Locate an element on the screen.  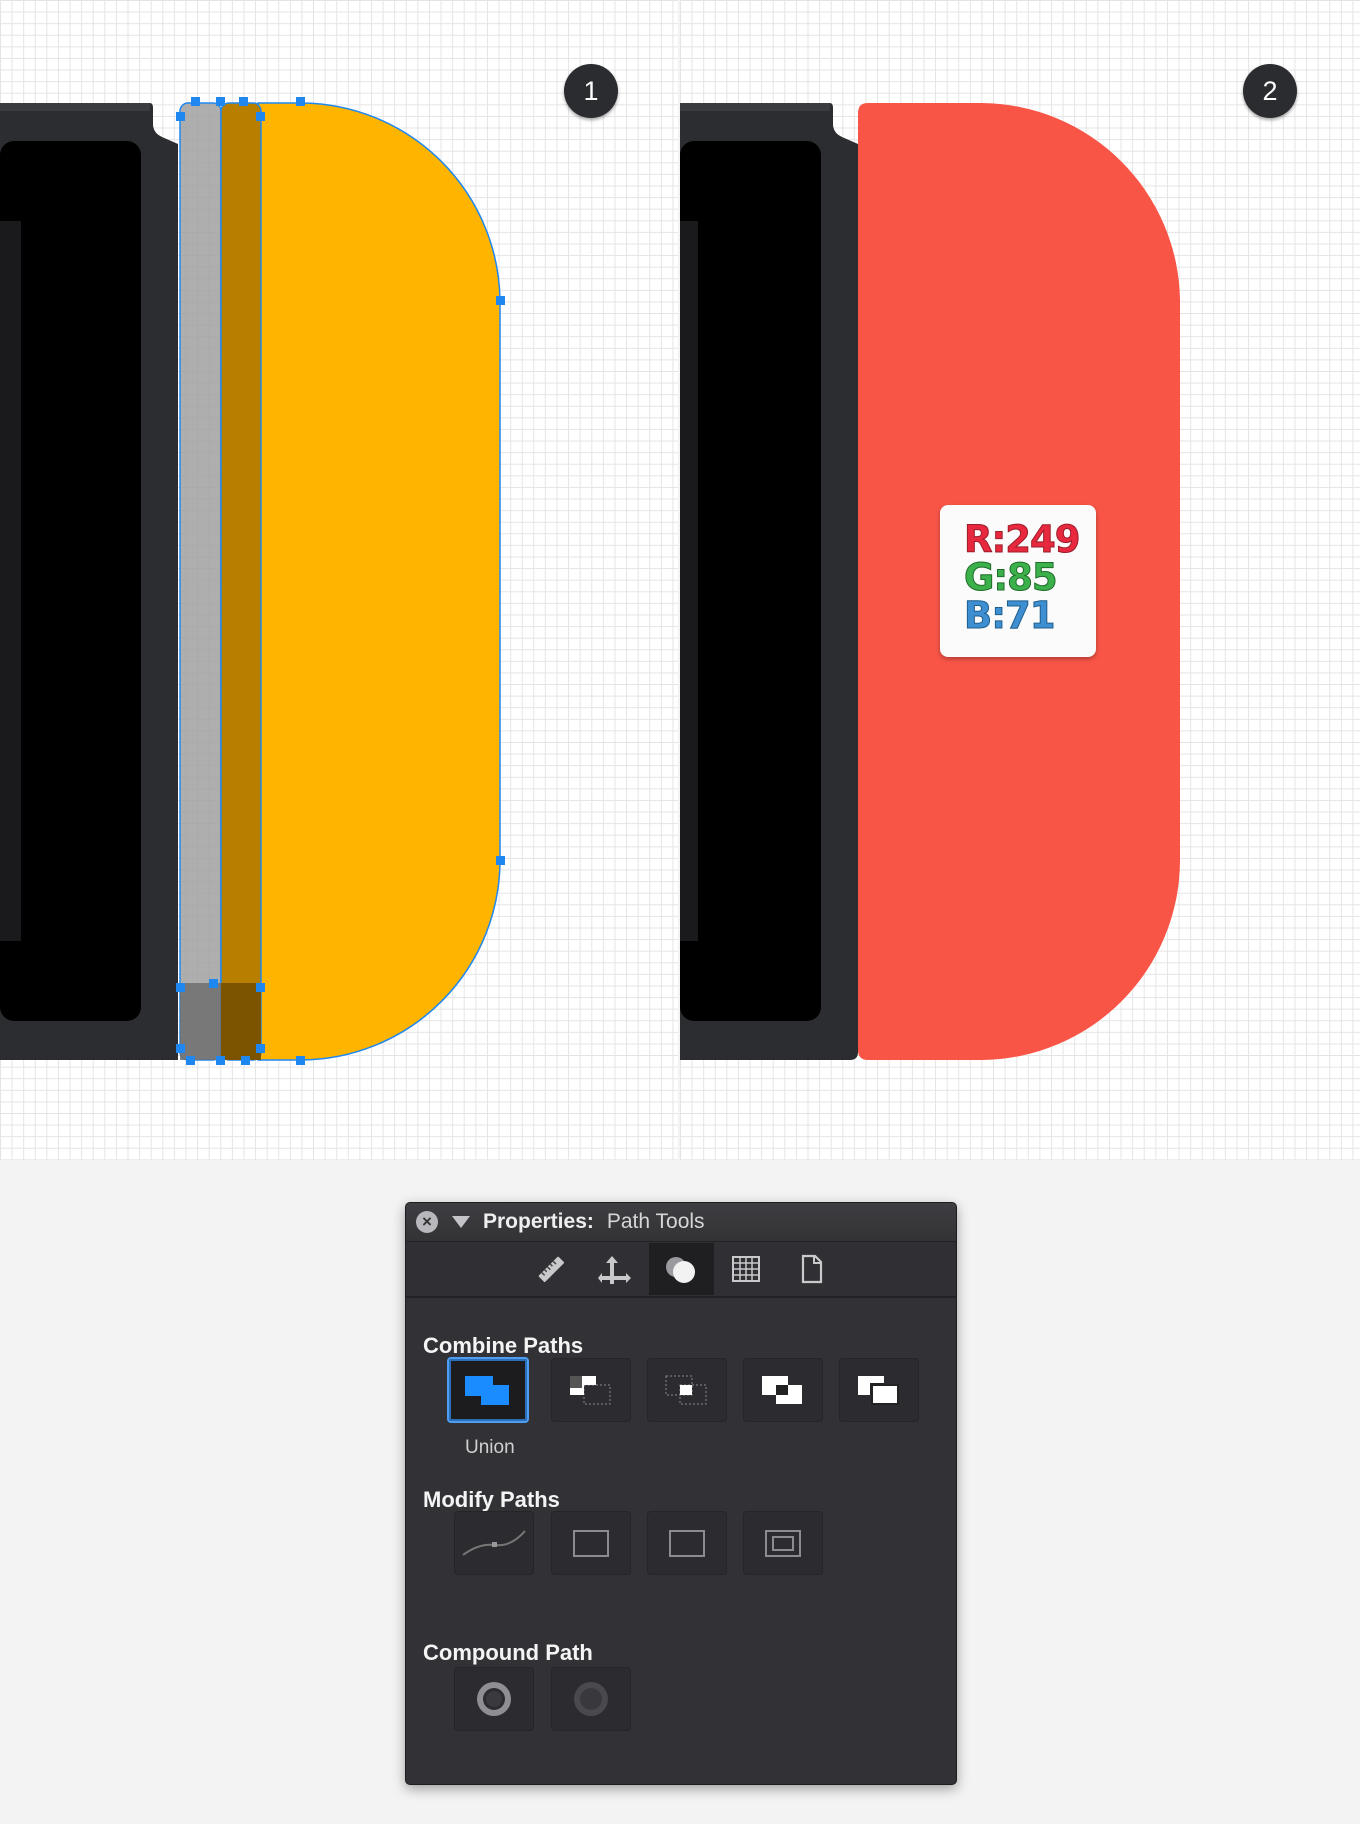
subtract-icon is located at coordinates (590, 1390).